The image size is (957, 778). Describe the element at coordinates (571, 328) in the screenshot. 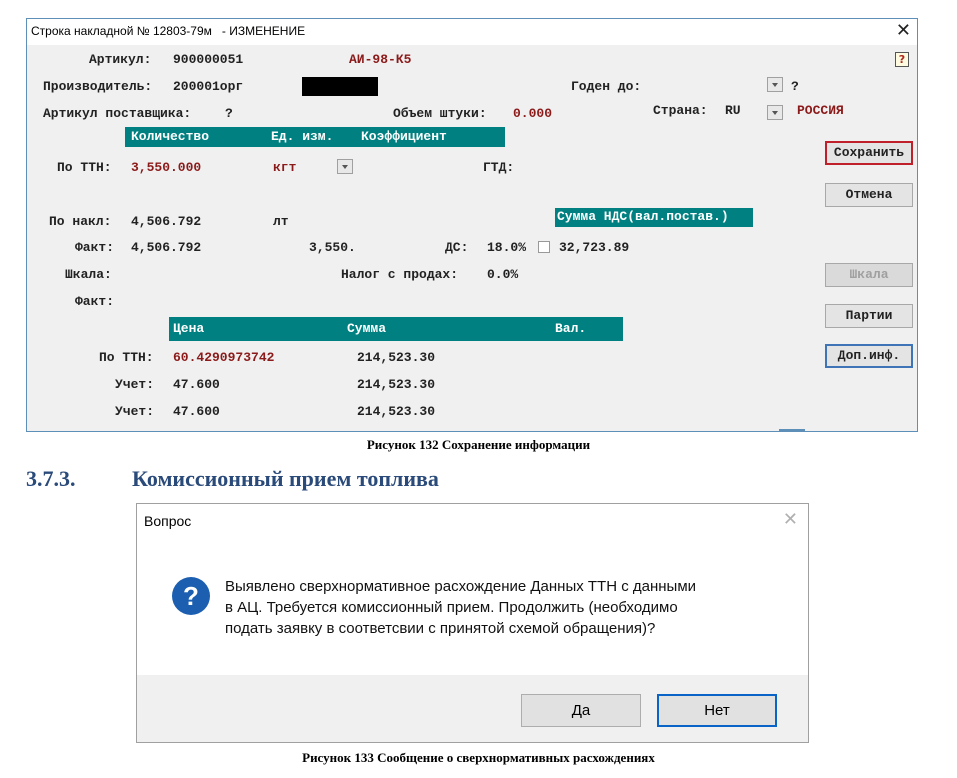

I see `currency-col-header: Вал.` at that location.